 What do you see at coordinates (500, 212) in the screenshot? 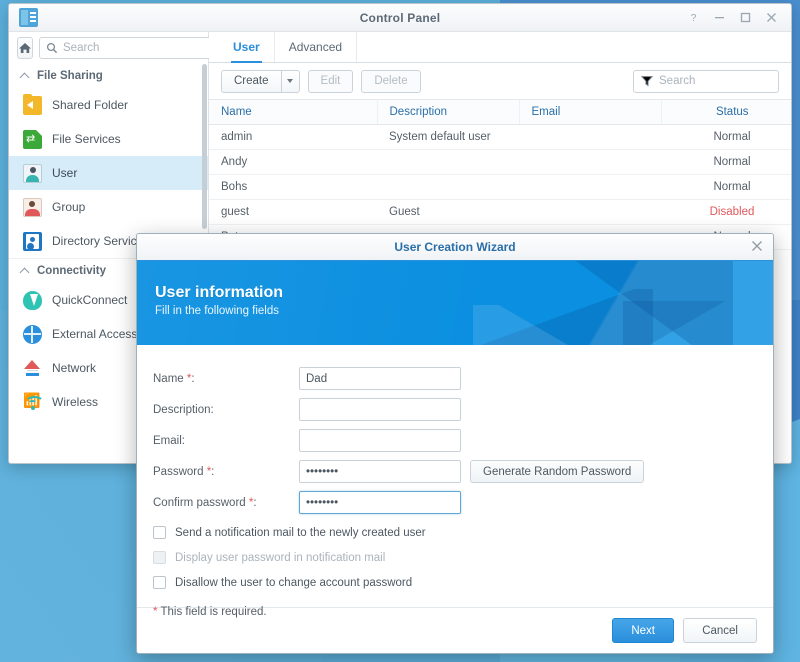
I see `table-row: guest Guest Disabled` at bounding box center [500, 212].